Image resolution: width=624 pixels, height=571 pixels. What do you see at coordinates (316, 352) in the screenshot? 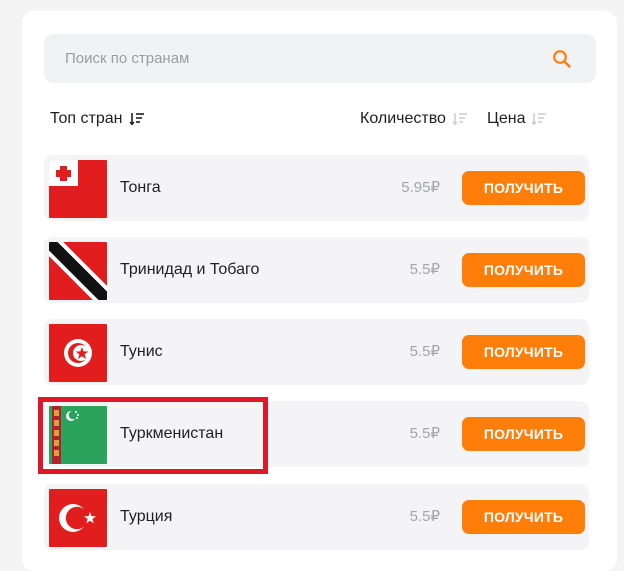
I see `country-row: Тунис 5.5₽ ПОЛУЧИТЬ` at bounding box center [316, 352].